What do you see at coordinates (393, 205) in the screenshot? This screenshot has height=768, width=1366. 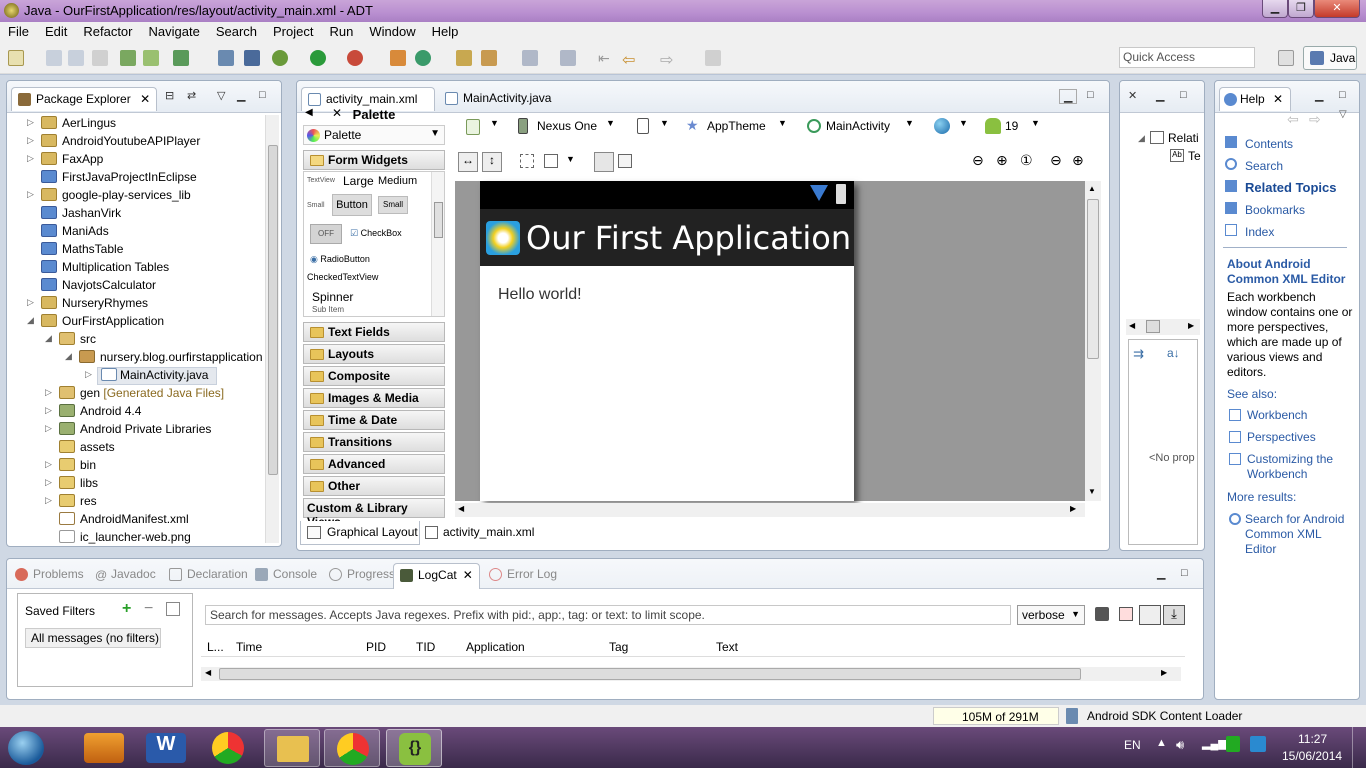 I see `widget-small-button: Small` at bounding box center [393, 205].